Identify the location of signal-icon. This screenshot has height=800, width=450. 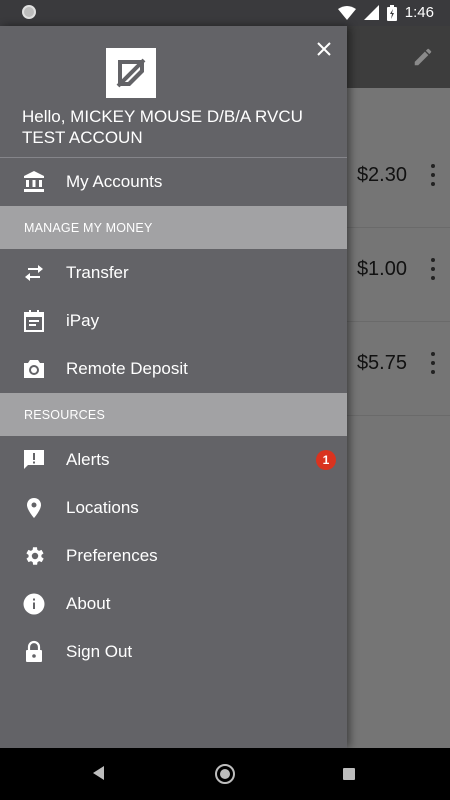
(371, 12).